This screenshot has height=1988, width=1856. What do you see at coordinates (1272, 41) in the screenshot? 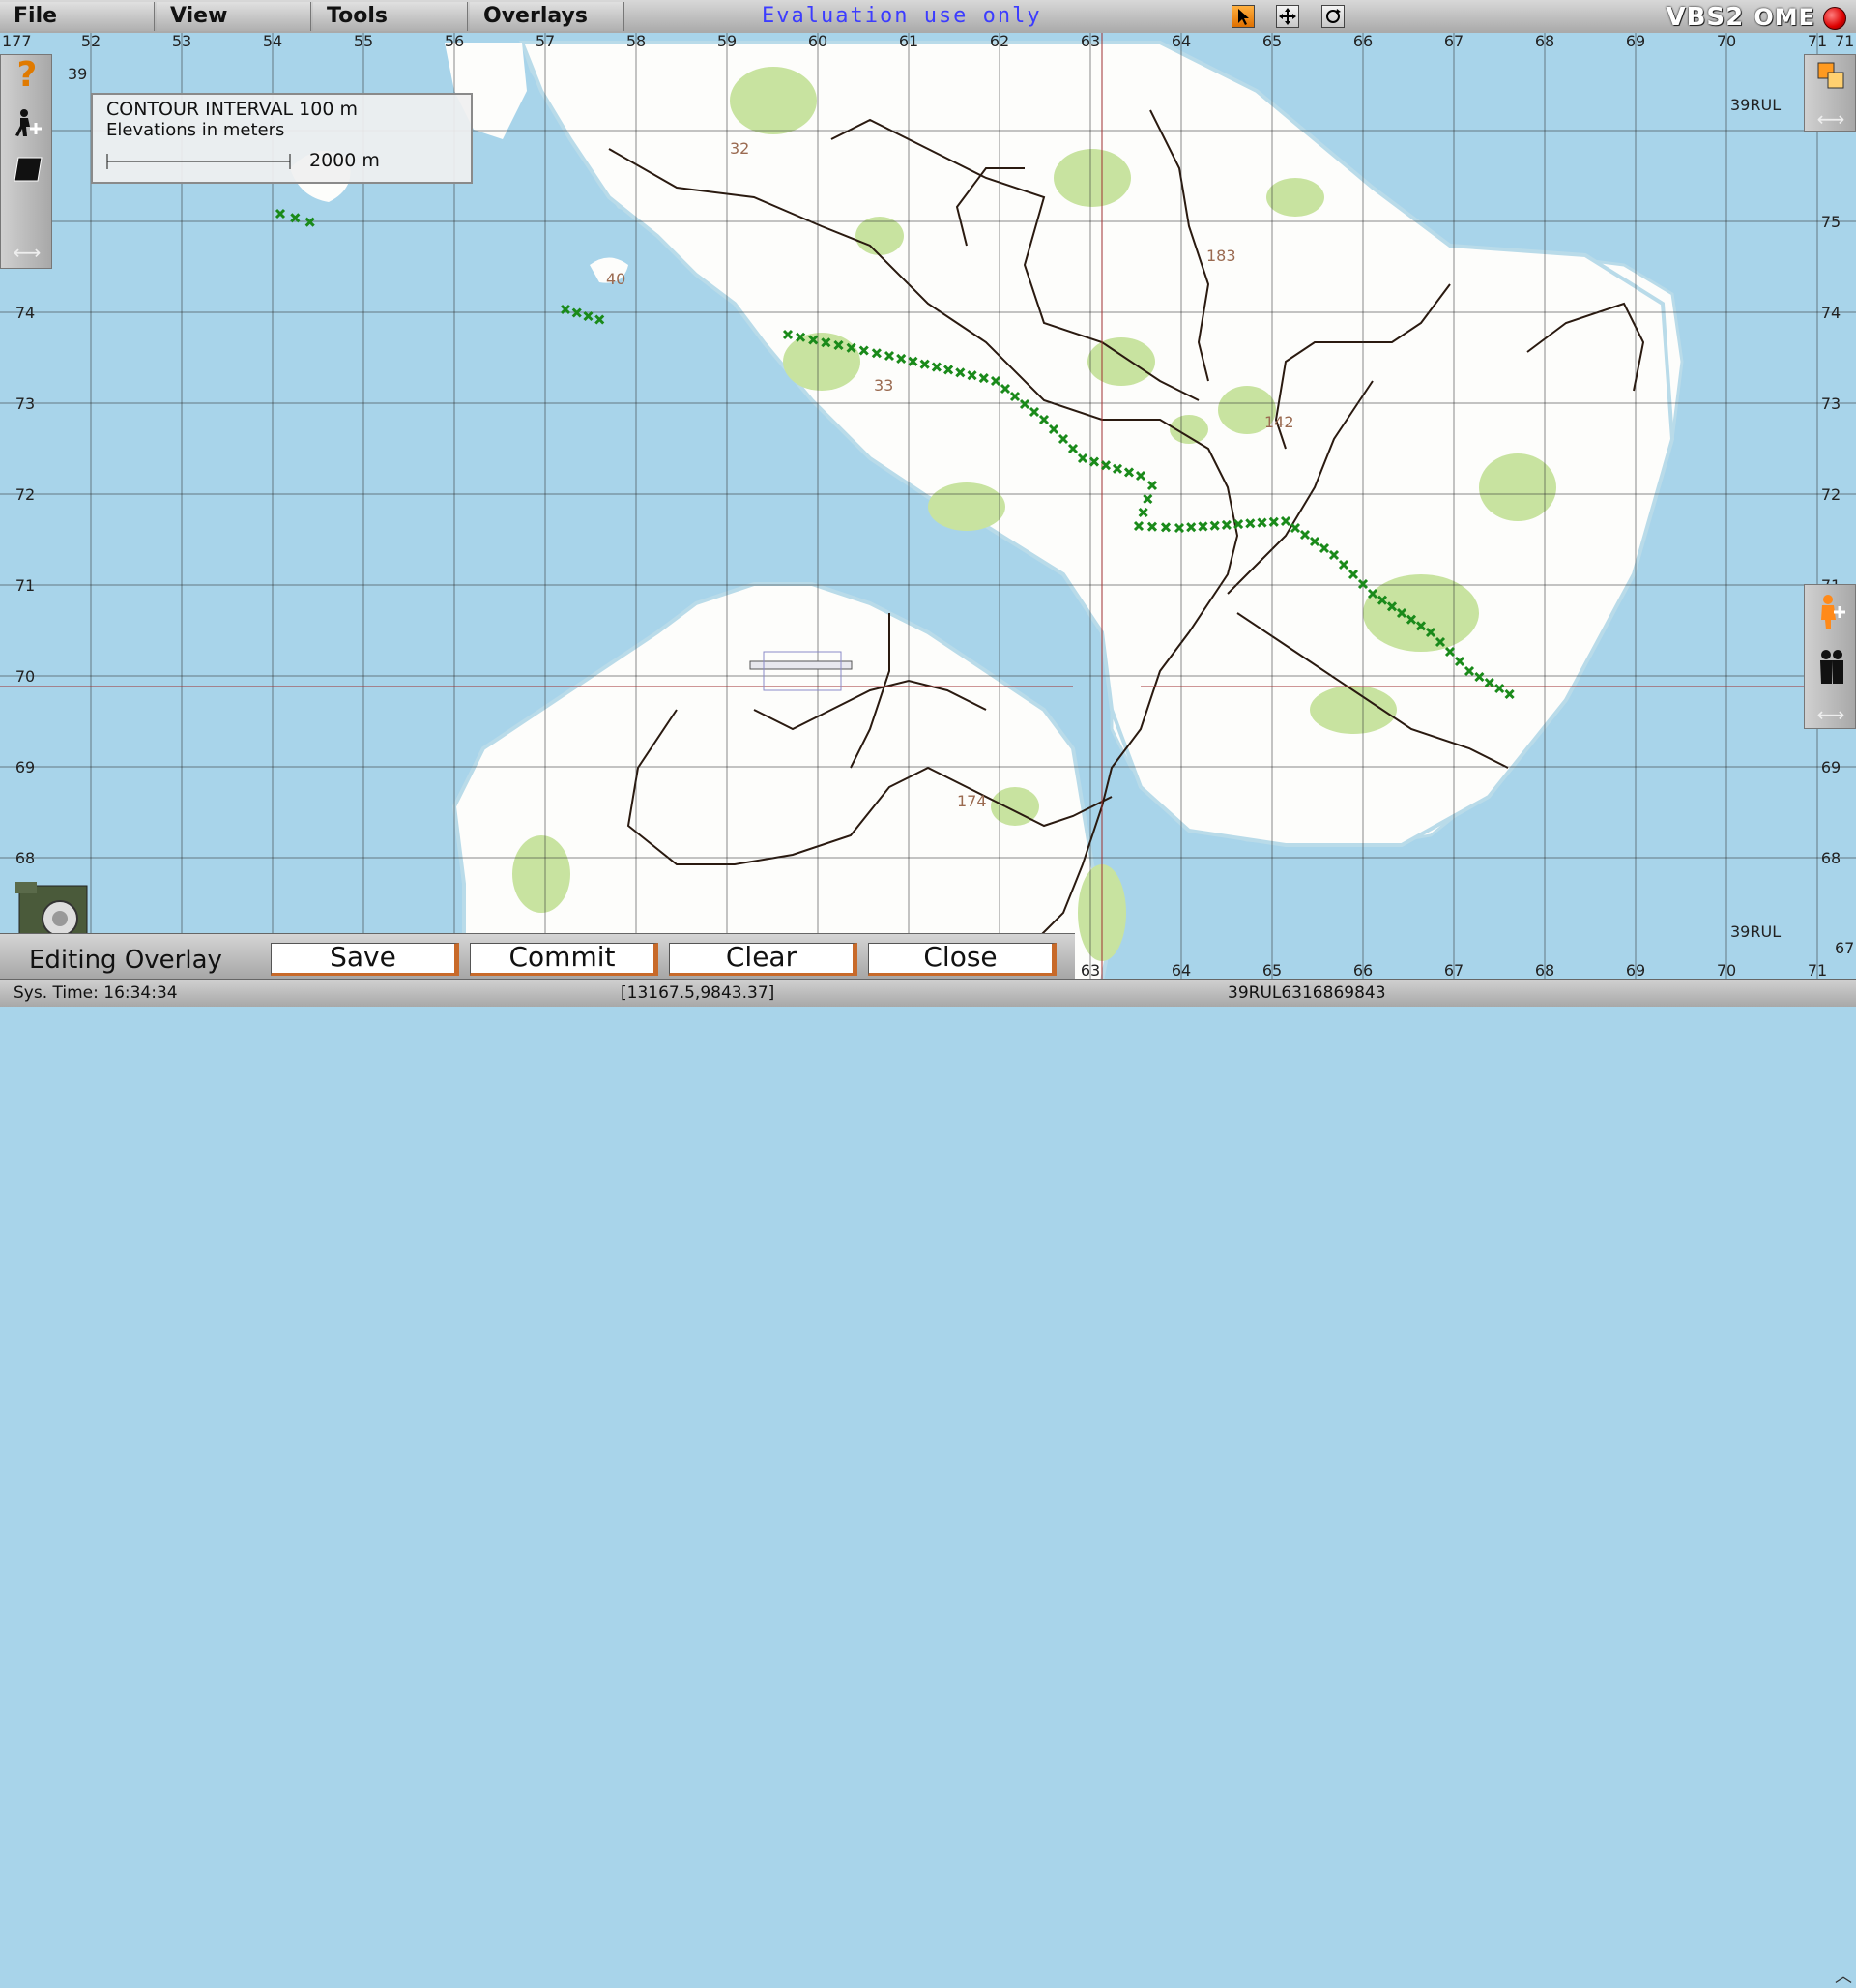
I see `grid-label-top: 65` at bounding box center [1272, 41].